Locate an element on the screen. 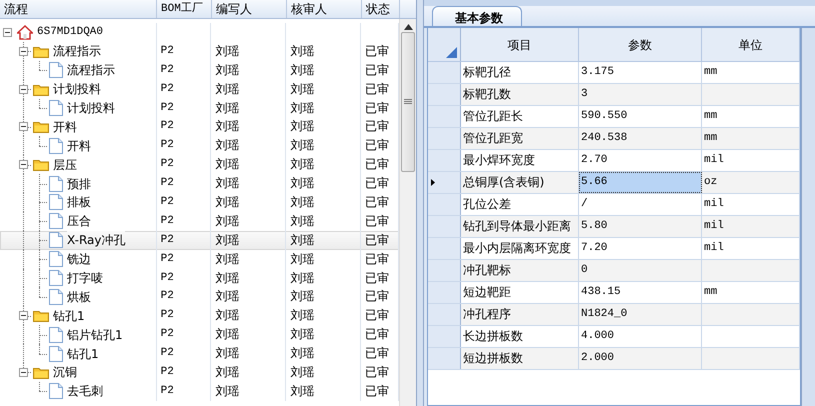  tree-item-label: 6S7MD1DQA0 is located at coordinates (70, 32).